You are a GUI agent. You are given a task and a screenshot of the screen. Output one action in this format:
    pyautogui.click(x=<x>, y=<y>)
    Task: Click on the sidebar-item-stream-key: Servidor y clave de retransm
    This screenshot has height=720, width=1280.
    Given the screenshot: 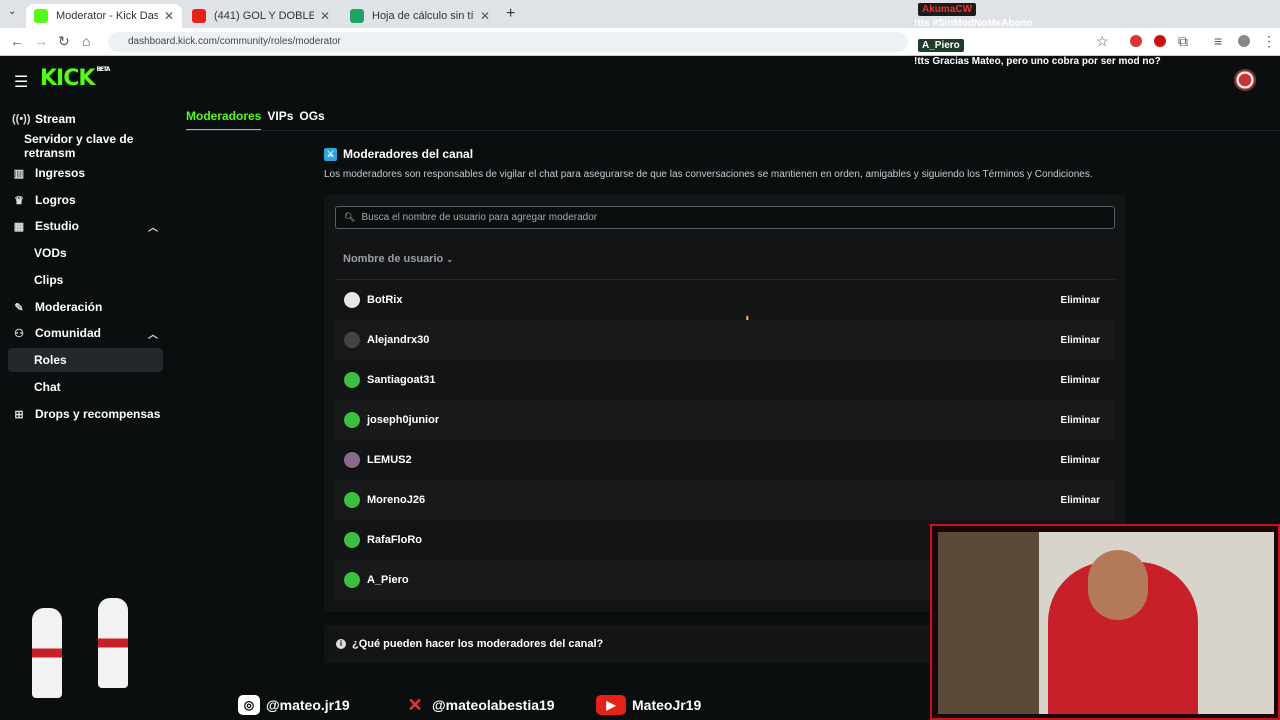 What is the action you would take?
    pyautogui.click(x=85, y=146)
    